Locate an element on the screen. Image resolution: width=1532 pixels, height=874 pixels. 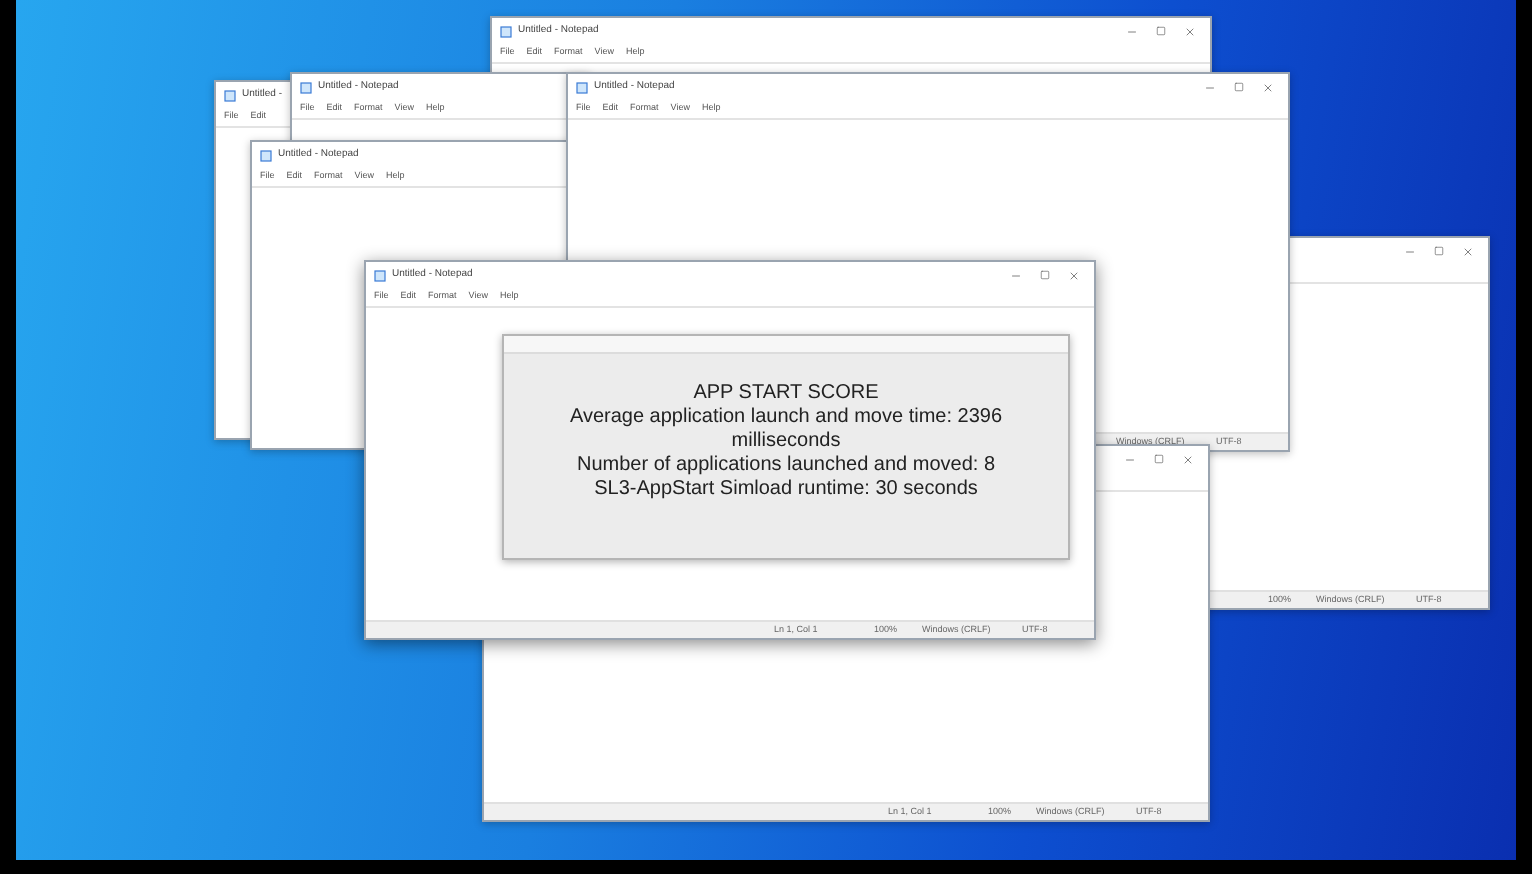
score-text: Number of applications launched and moved: 8 is located at coordinates (786, 466).